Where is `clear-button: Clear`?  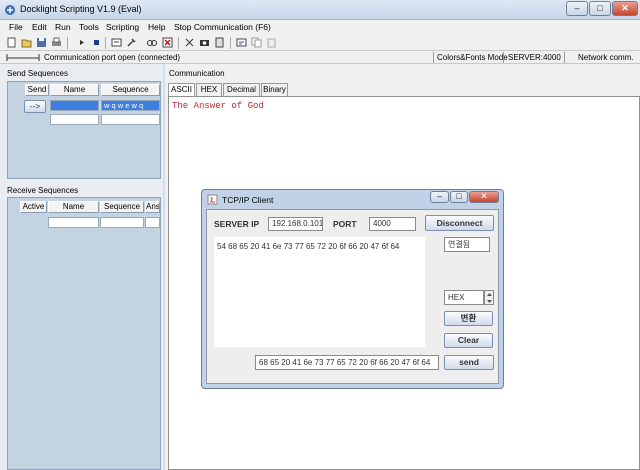 clear-button: Clear is located at coordinates (468, 340).